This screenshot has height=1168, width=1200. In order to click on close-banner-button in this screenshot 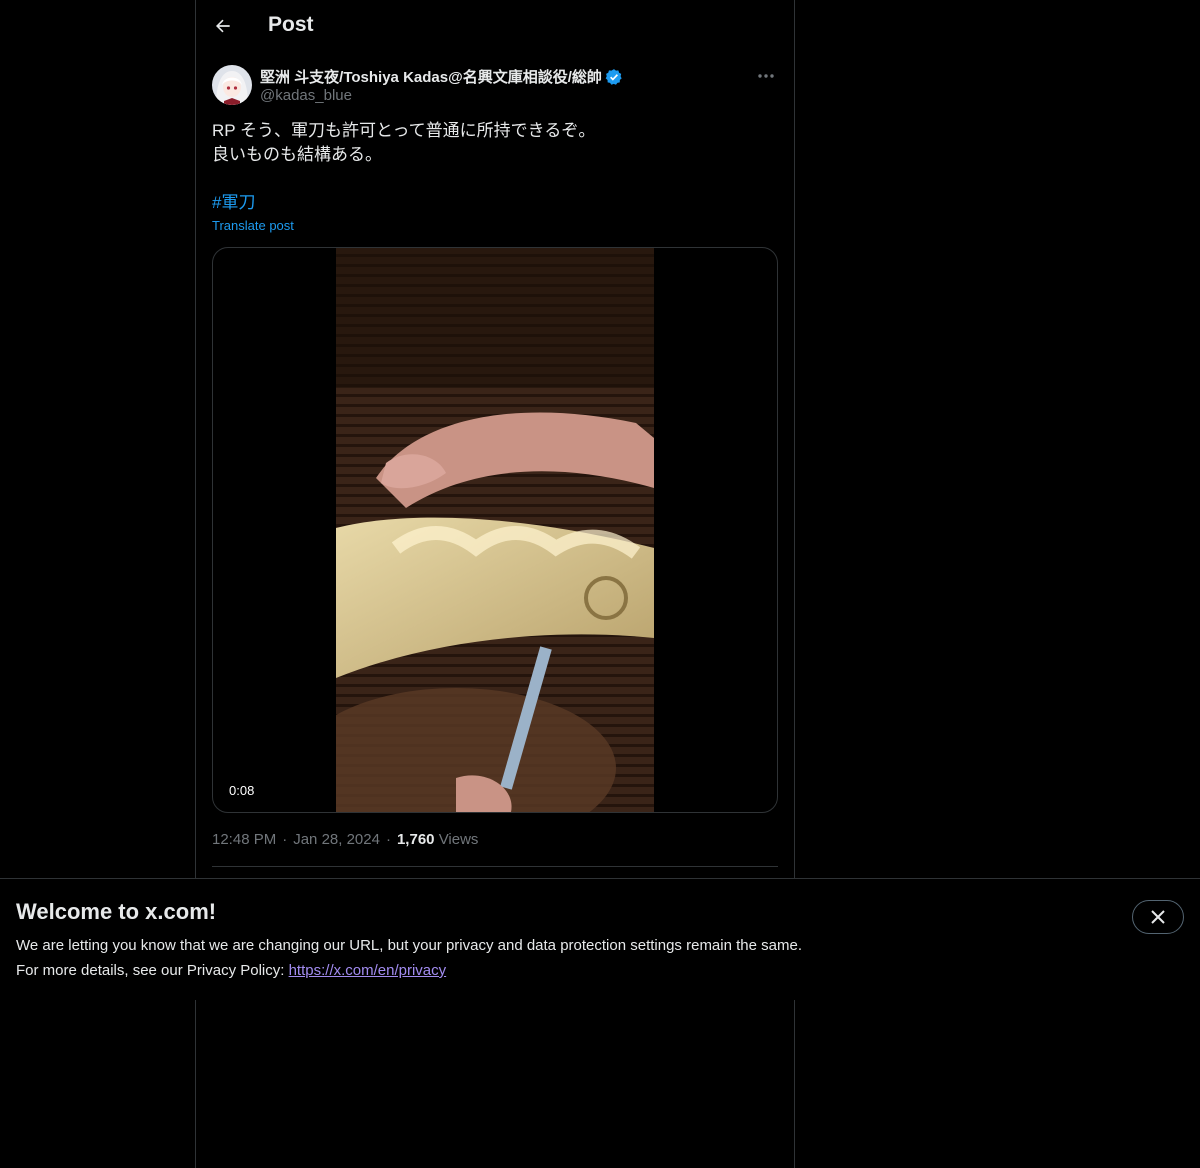, I will do `click(1158, 917)`.